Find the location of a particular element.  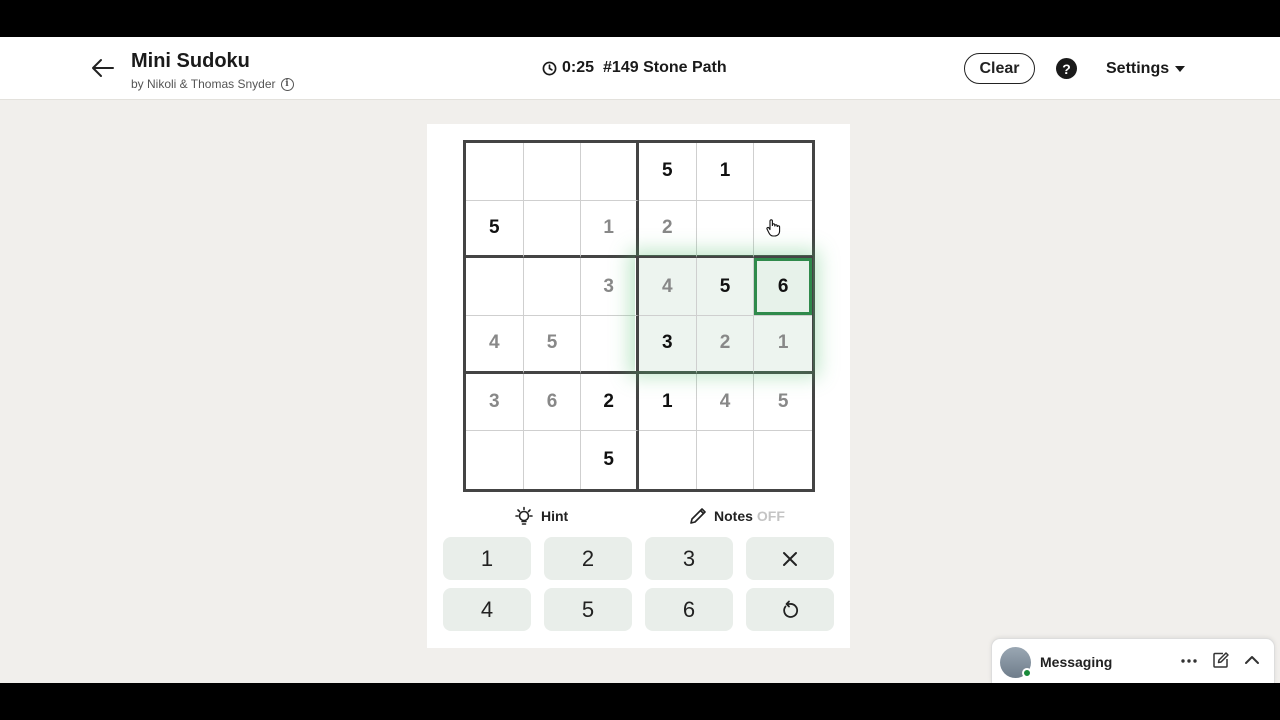

notes-toggle: Notes OFF is located at coordinates (736, 516).